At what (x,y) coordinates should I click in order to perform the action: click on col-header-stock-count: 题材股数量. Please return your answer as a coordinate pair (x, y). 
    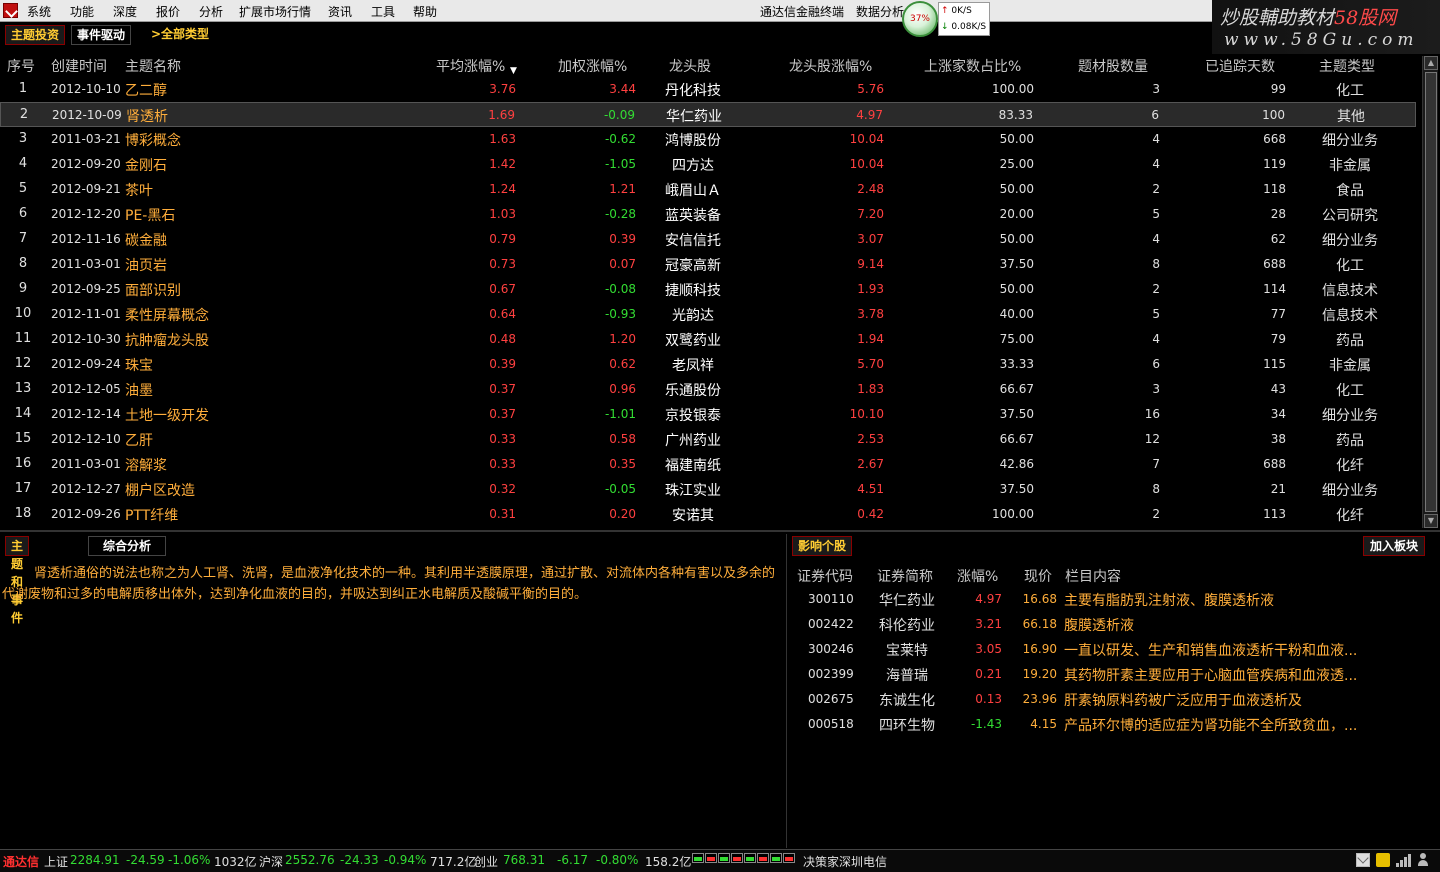
    Looking at the image, I should click on (1113, 66).